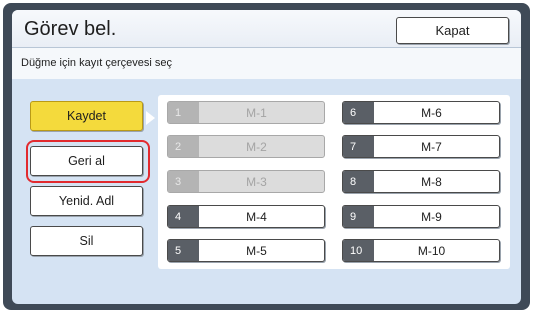  What do you see at coordinates (96, 63) in the screenshot?
I see `instruction-text: Düğme için kayıt çerçevesi seç` at bounding box center [96, 63].